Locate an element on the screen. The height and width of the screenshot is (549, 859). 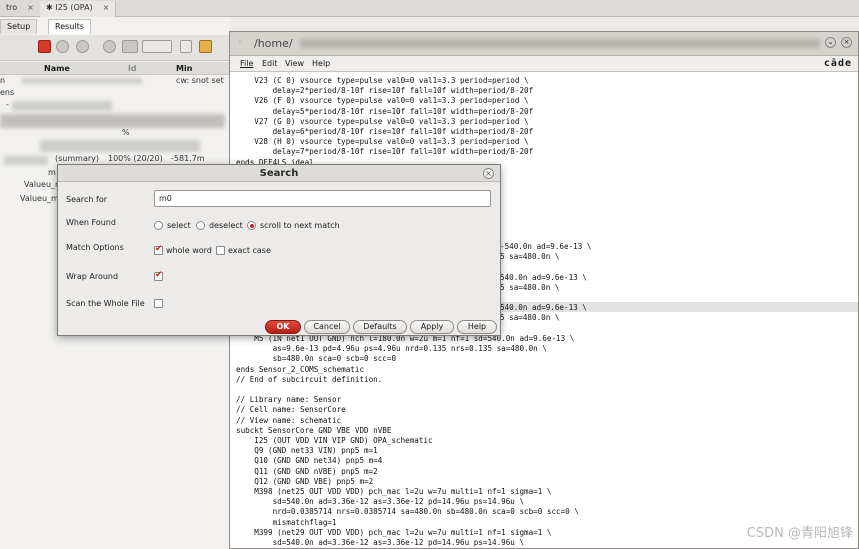
code-line: ends Sensor_2_COMS_schematic is located at coordinates (300, 369).